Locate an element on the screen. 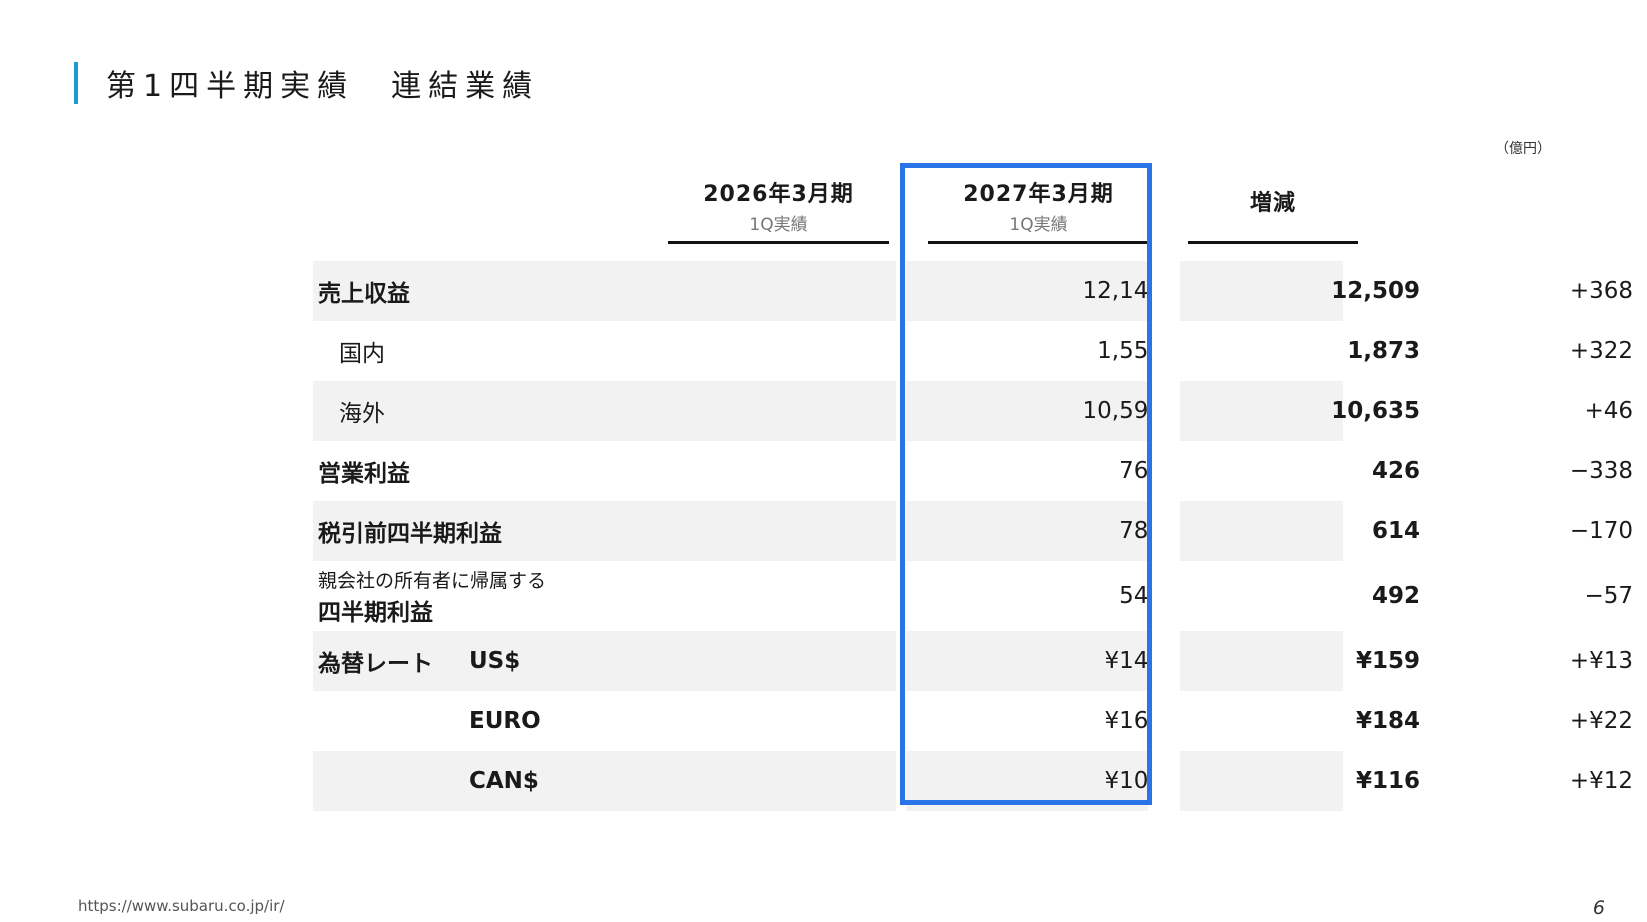  value-change: −57 is located at coordinates (1608, 596).